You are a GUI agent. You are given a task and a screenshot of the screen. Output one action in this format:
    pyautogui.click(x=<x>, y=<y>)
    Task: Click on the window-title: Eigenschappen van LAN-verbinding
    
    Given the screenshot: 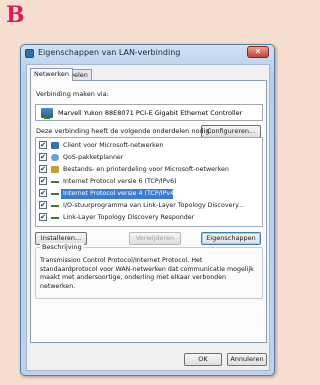 What is the action you would take?
    pyautogui.click(x=109, y=52)
    